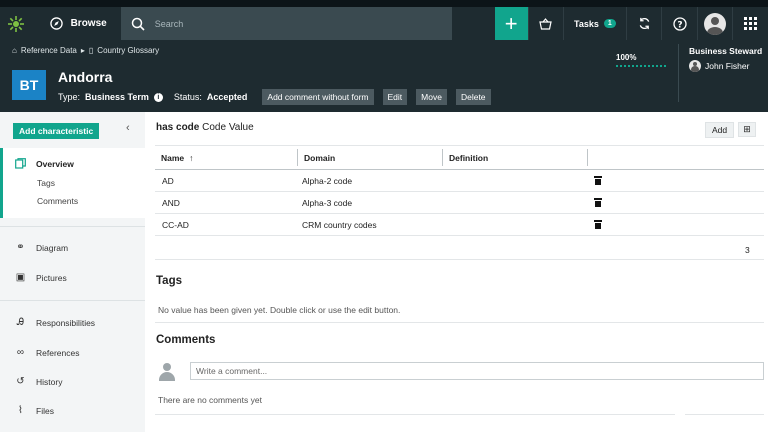  I want to click on search-placeholder: Search, so click(169, 23).